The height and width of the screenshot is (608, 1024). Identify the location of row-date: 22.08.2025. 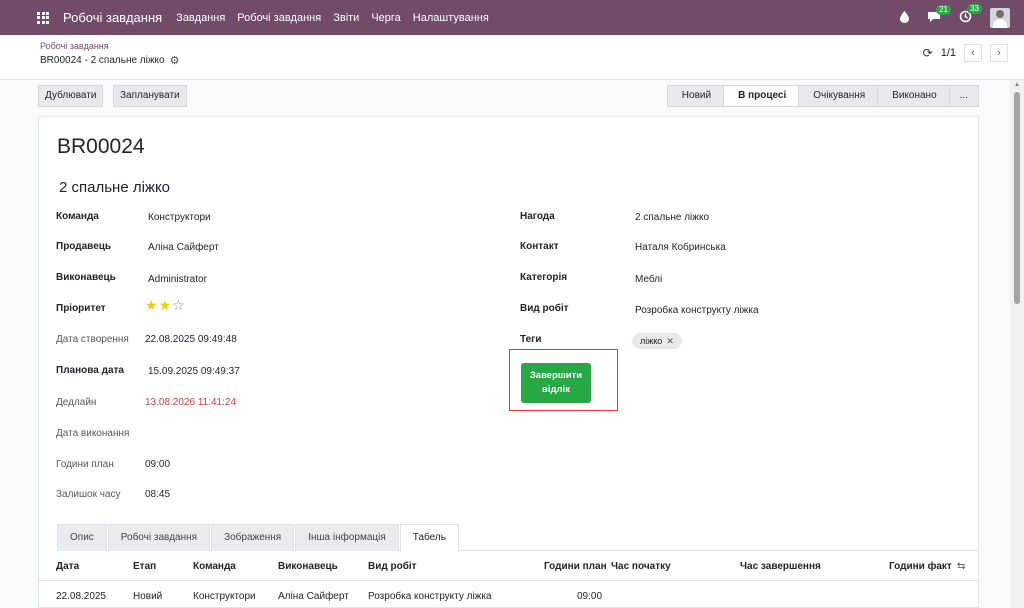
(81, 596).